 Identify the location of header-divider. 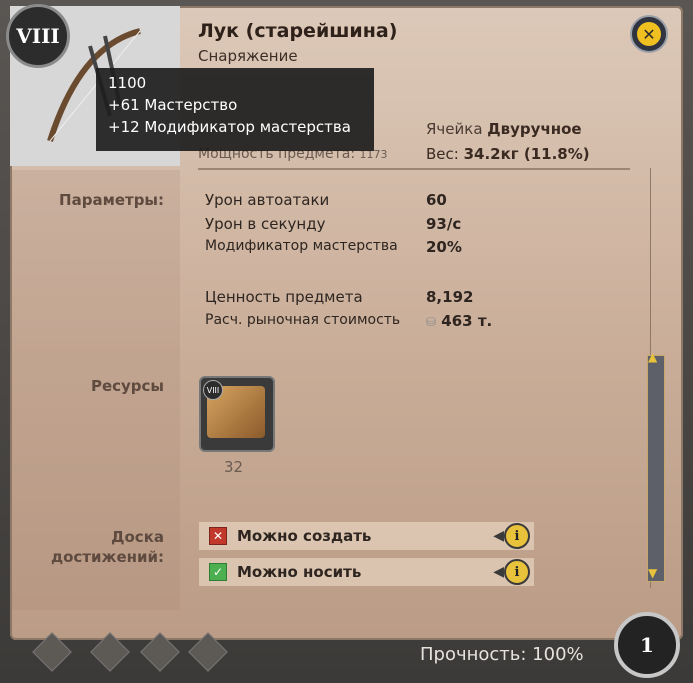
(414, 169).